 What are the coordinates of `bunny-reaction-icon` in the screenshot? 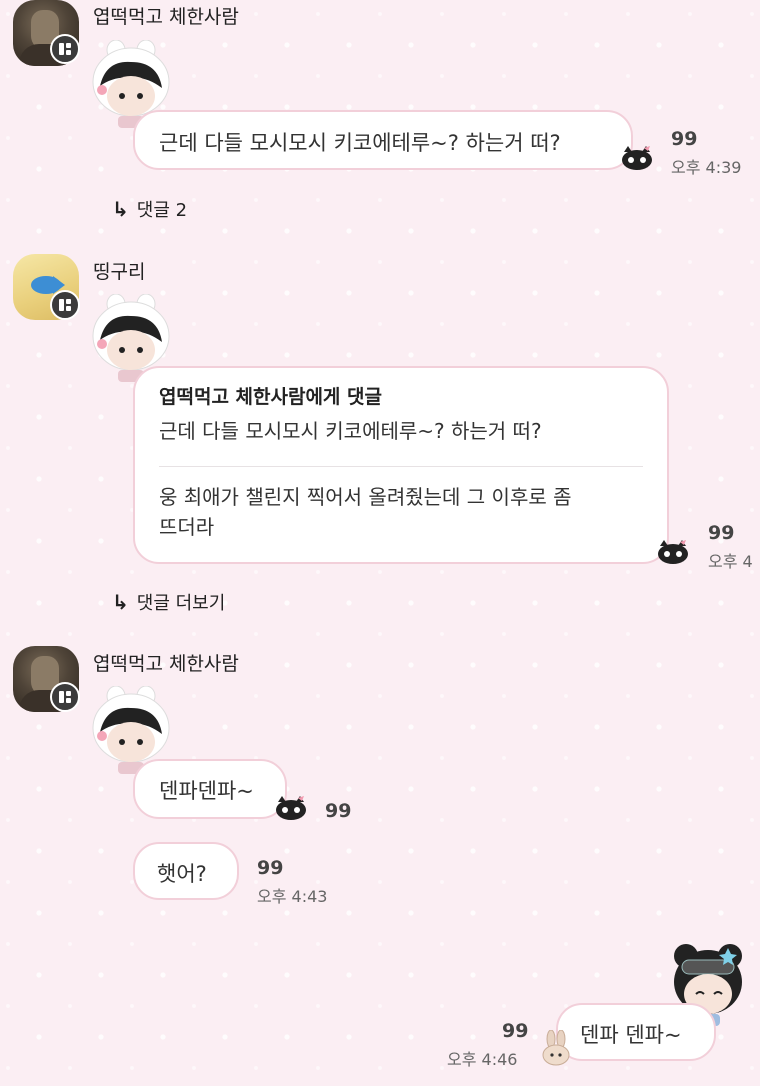 It's located at (556, 1048).